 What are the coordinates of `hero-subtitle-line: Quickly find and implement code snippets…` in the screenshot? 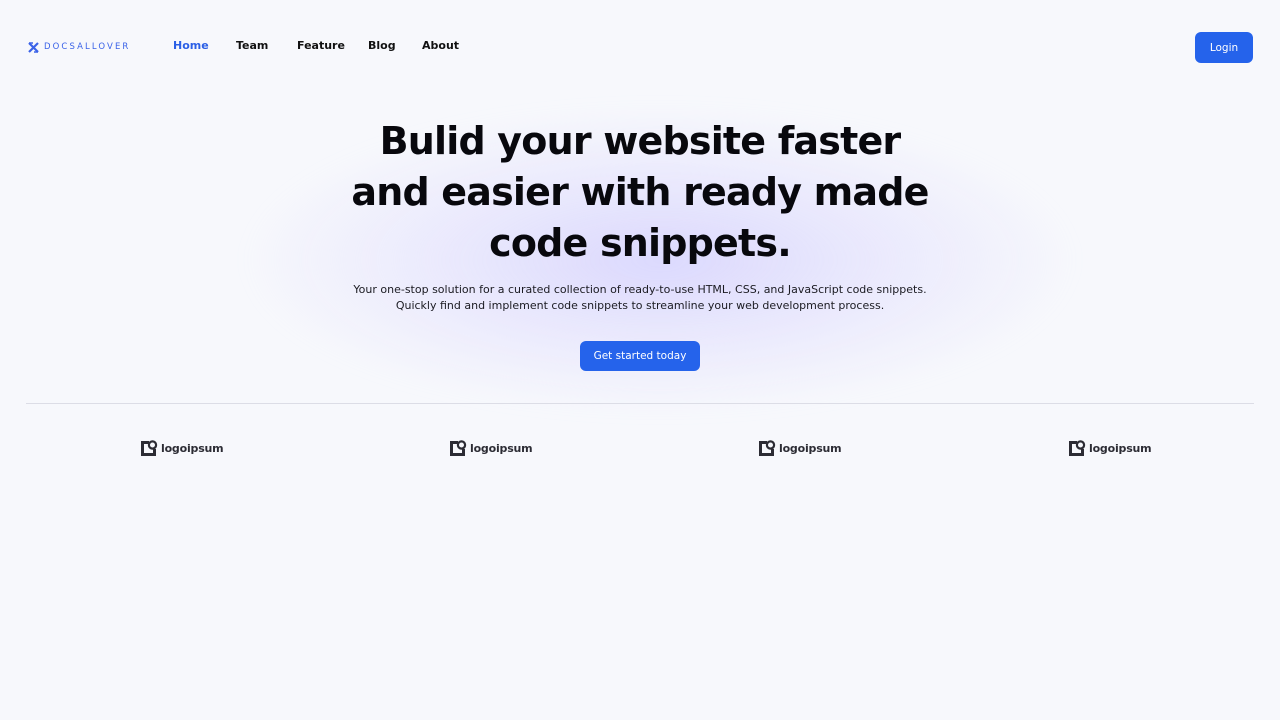 It's located at (640, 305).